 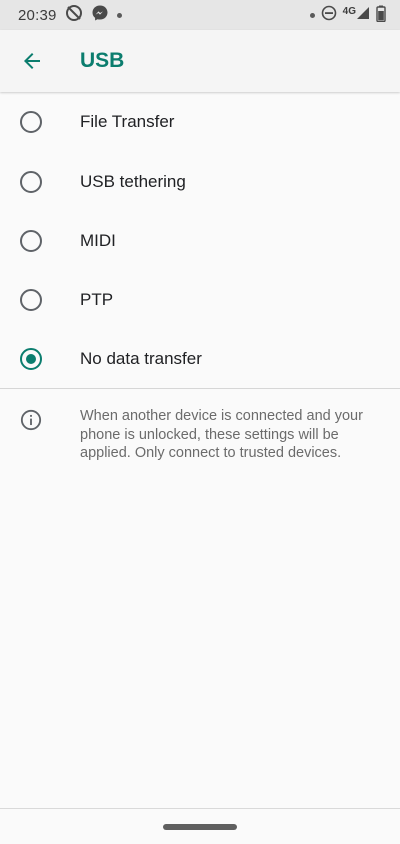 I want to click on status-right: 4G, so click(x=347, y=15).